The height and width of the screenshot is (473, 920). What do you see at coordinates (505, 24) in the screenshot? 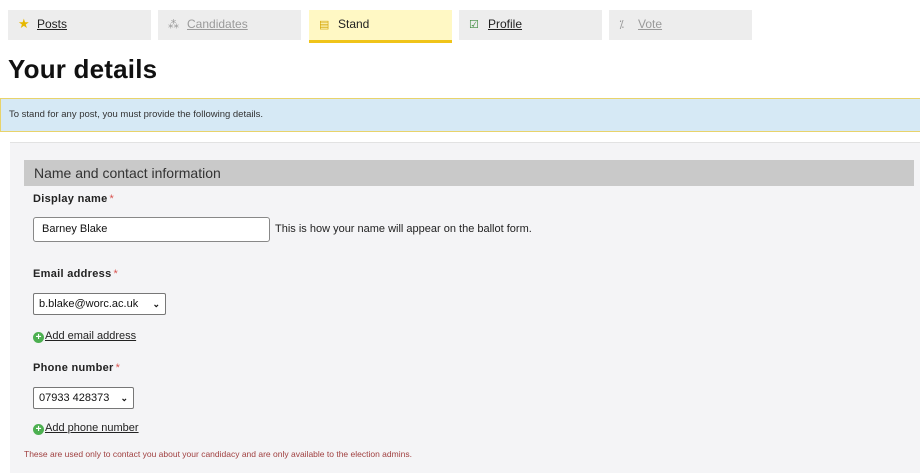
I see `tab-profile-label: Profile` at bounding box center [505, 24].